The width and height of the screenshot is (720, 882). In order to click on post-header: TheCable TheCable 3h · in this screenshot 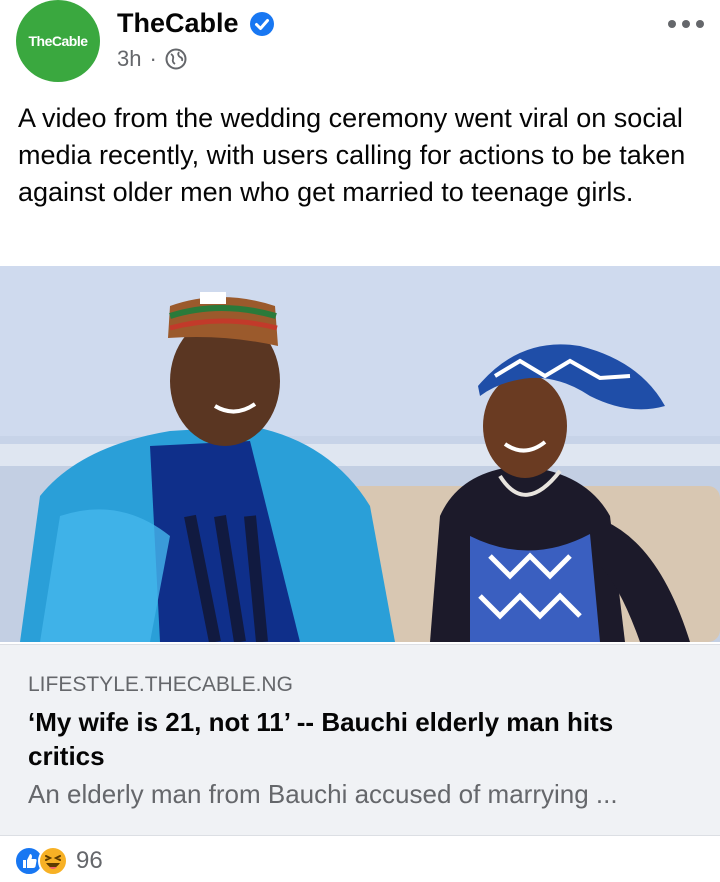, I will do `click(360, 44)`.